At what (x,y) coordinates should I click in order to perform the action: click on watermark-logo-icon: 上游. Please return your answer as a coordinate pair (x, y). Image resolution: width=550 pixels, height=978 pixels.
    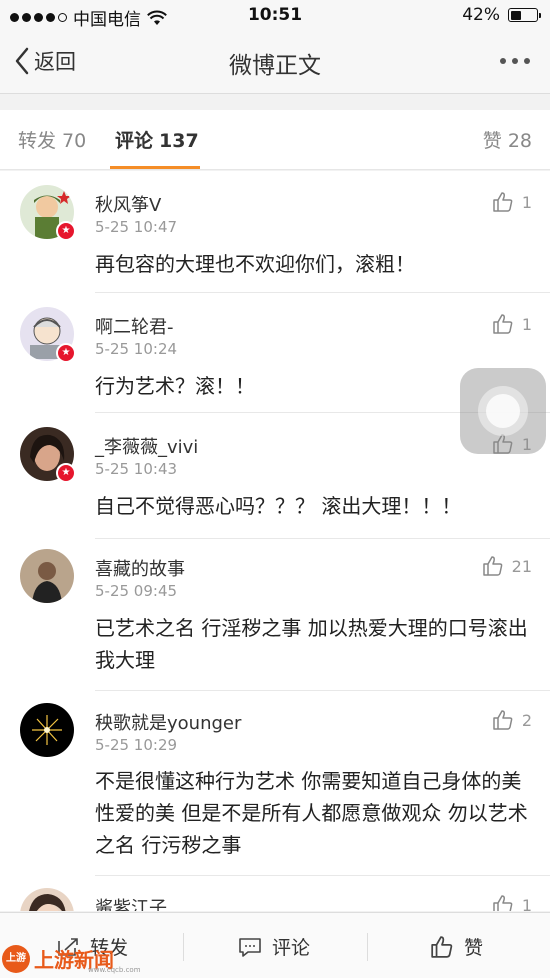
    Looking at the image, I should click on (16, 958).